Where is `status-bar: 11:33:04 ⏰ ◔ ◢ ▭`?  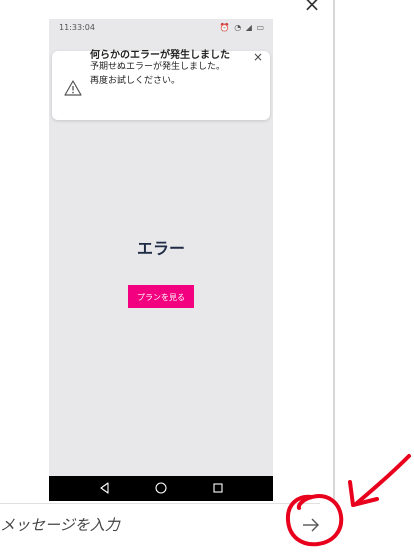
status-bar: 11:33:04 ⏰ ◔ ◢ ▭ is located at coordinates (161, 28).